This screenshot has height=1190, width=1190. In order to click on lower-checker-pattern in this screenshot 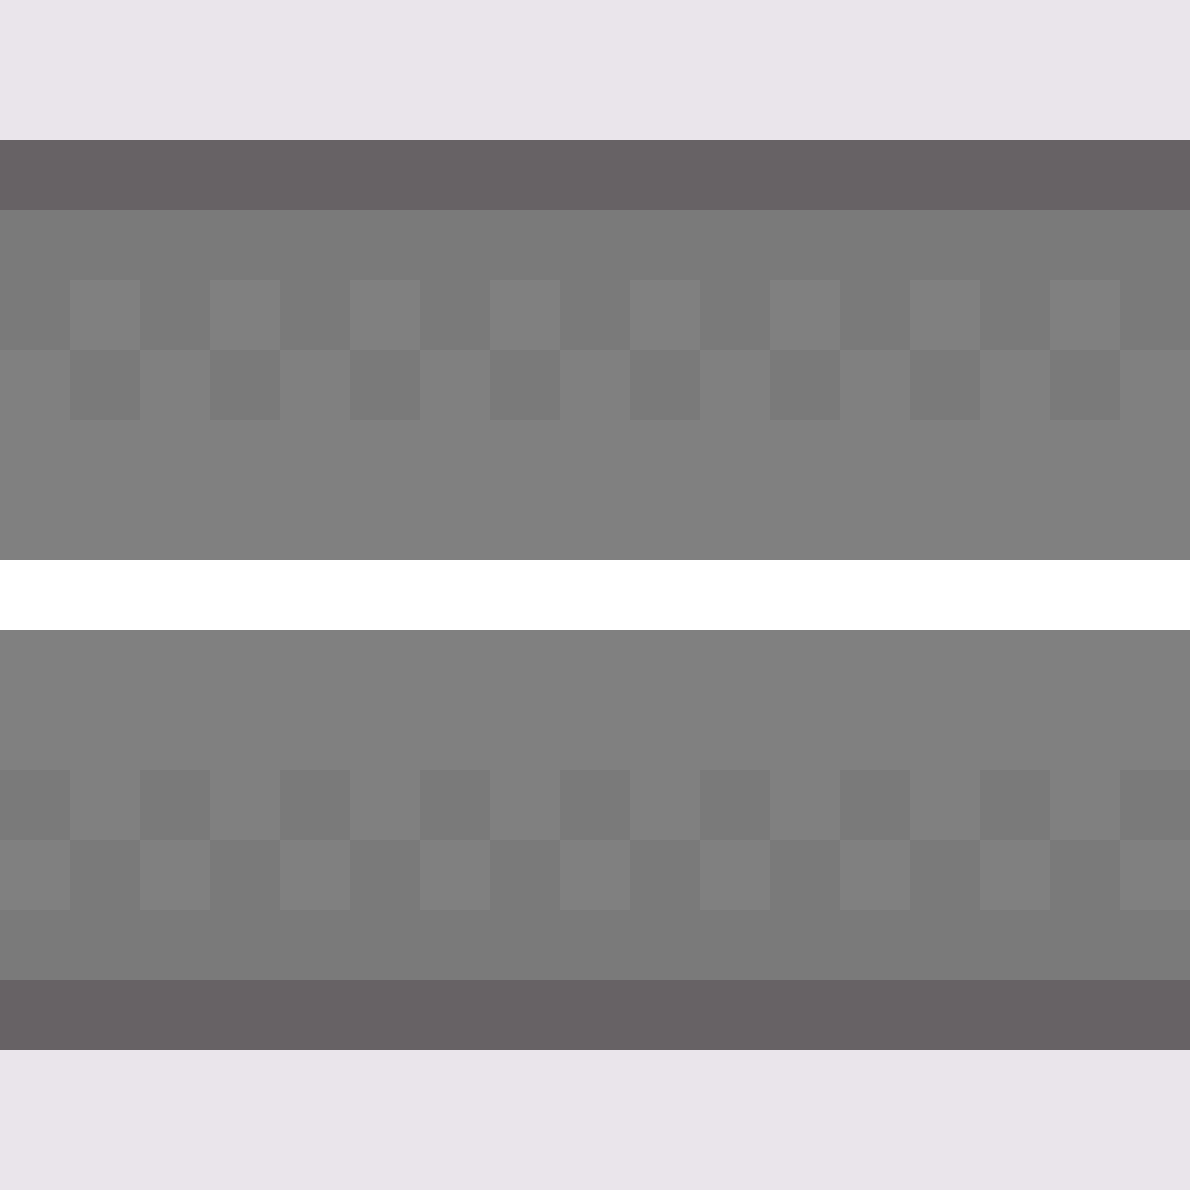, I will do `click(595, 840)`.